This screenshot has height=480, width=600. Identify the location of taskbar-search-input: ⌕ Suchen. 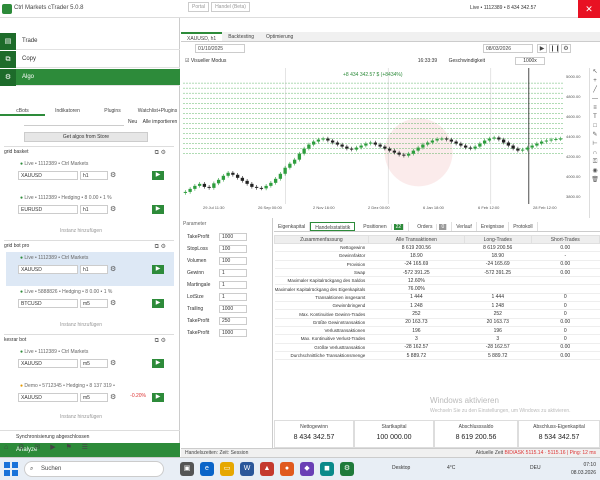
(94, 469).